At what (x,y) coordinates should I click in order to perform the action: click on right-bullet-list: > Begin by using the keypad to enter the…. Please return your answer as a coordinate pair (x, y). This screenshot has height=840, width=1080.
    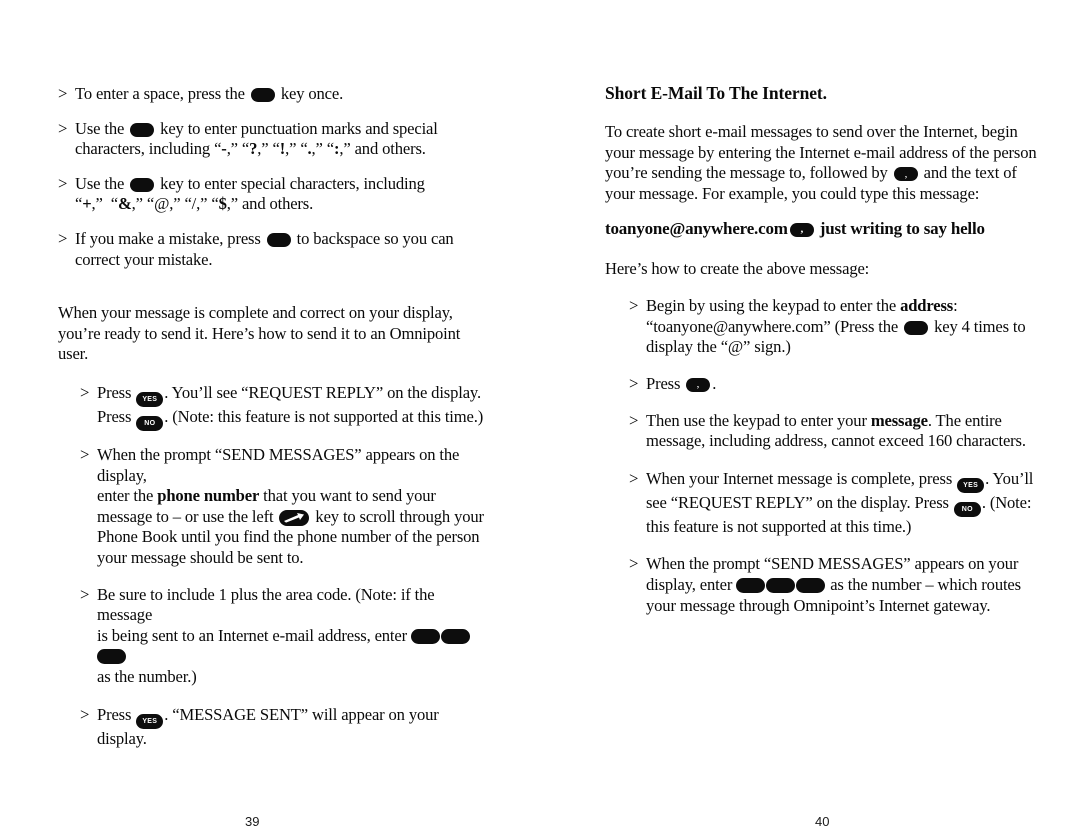
    Looking at the image, I should click on (837, 456).